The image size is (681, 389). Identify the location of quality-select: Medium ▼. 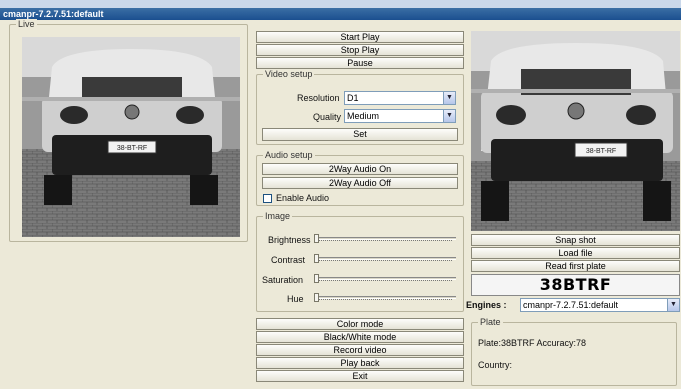
(400, 116).